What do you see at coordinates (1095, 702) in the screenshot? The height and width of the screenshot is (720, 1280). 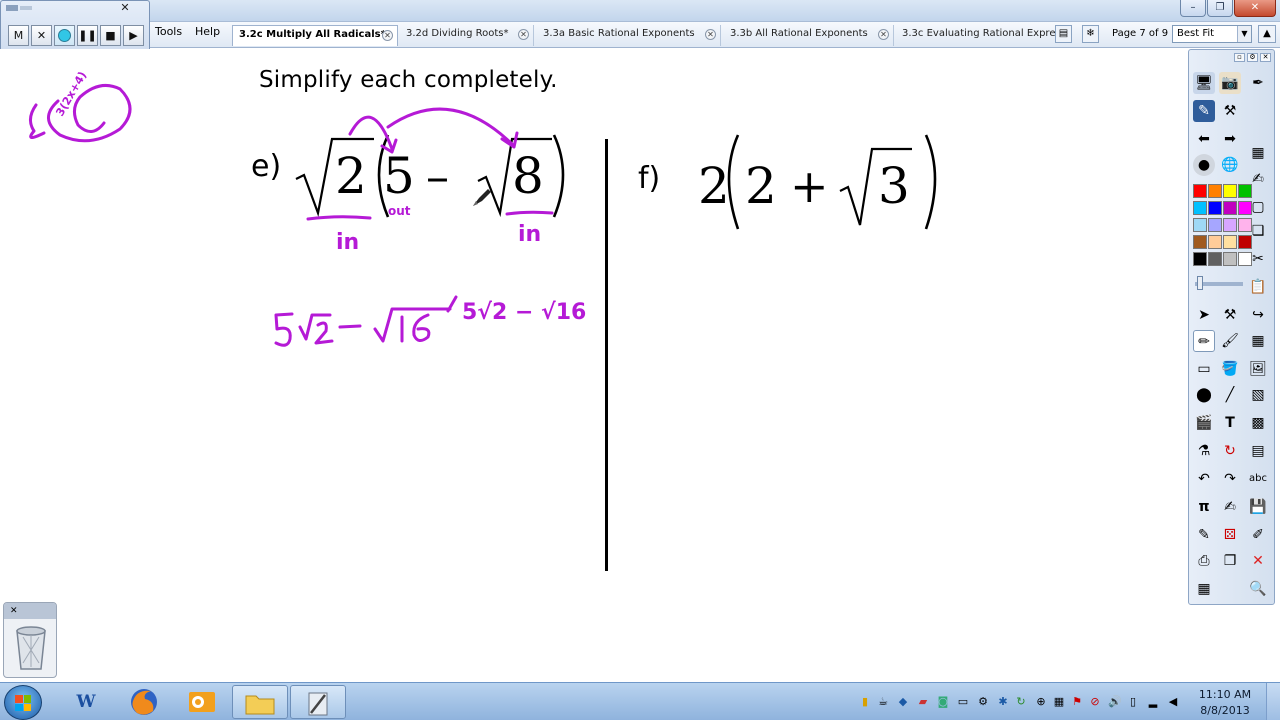 I see `tray-action-center-icon: ⊘` at bounding box center [1095, 702].